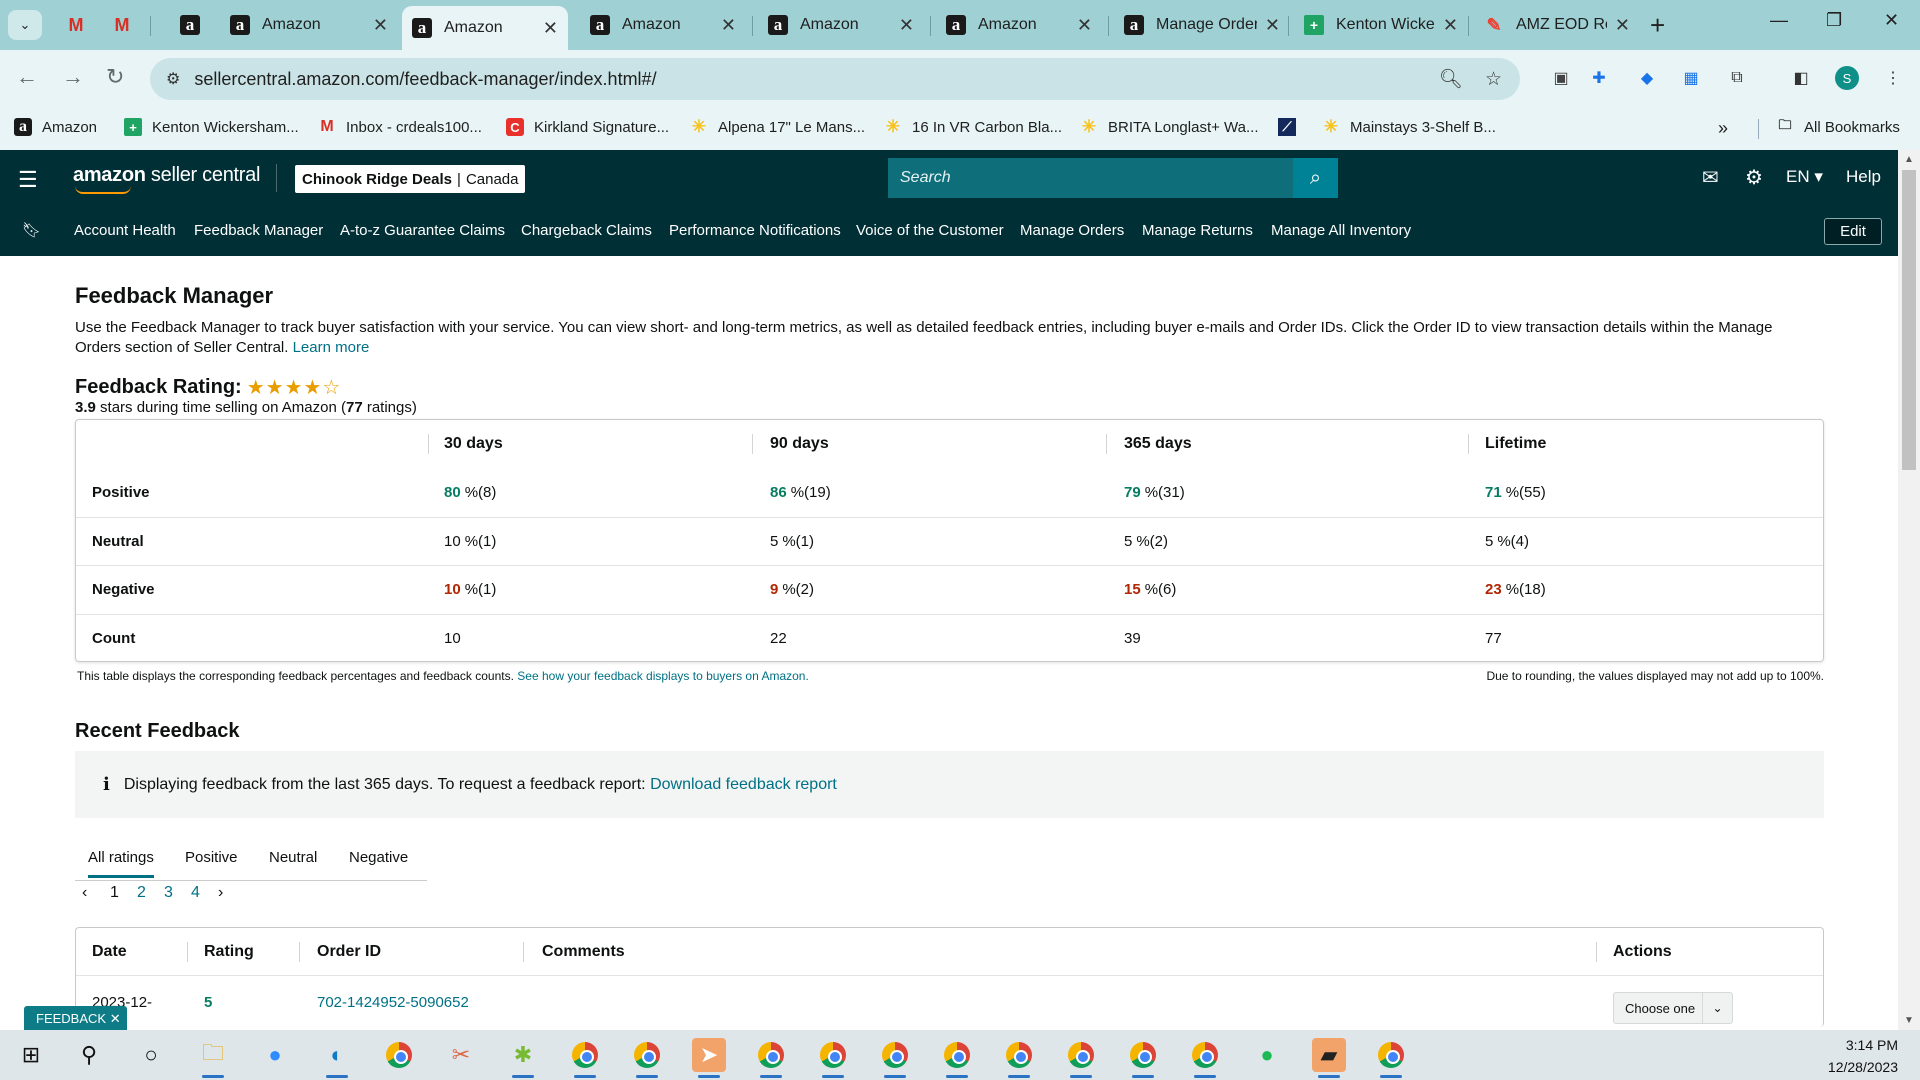  What do you see at coordinates (1853, 231) in the screenshot?
I see `edit-nav-button: Edit` at bounding box center [1853, 231].